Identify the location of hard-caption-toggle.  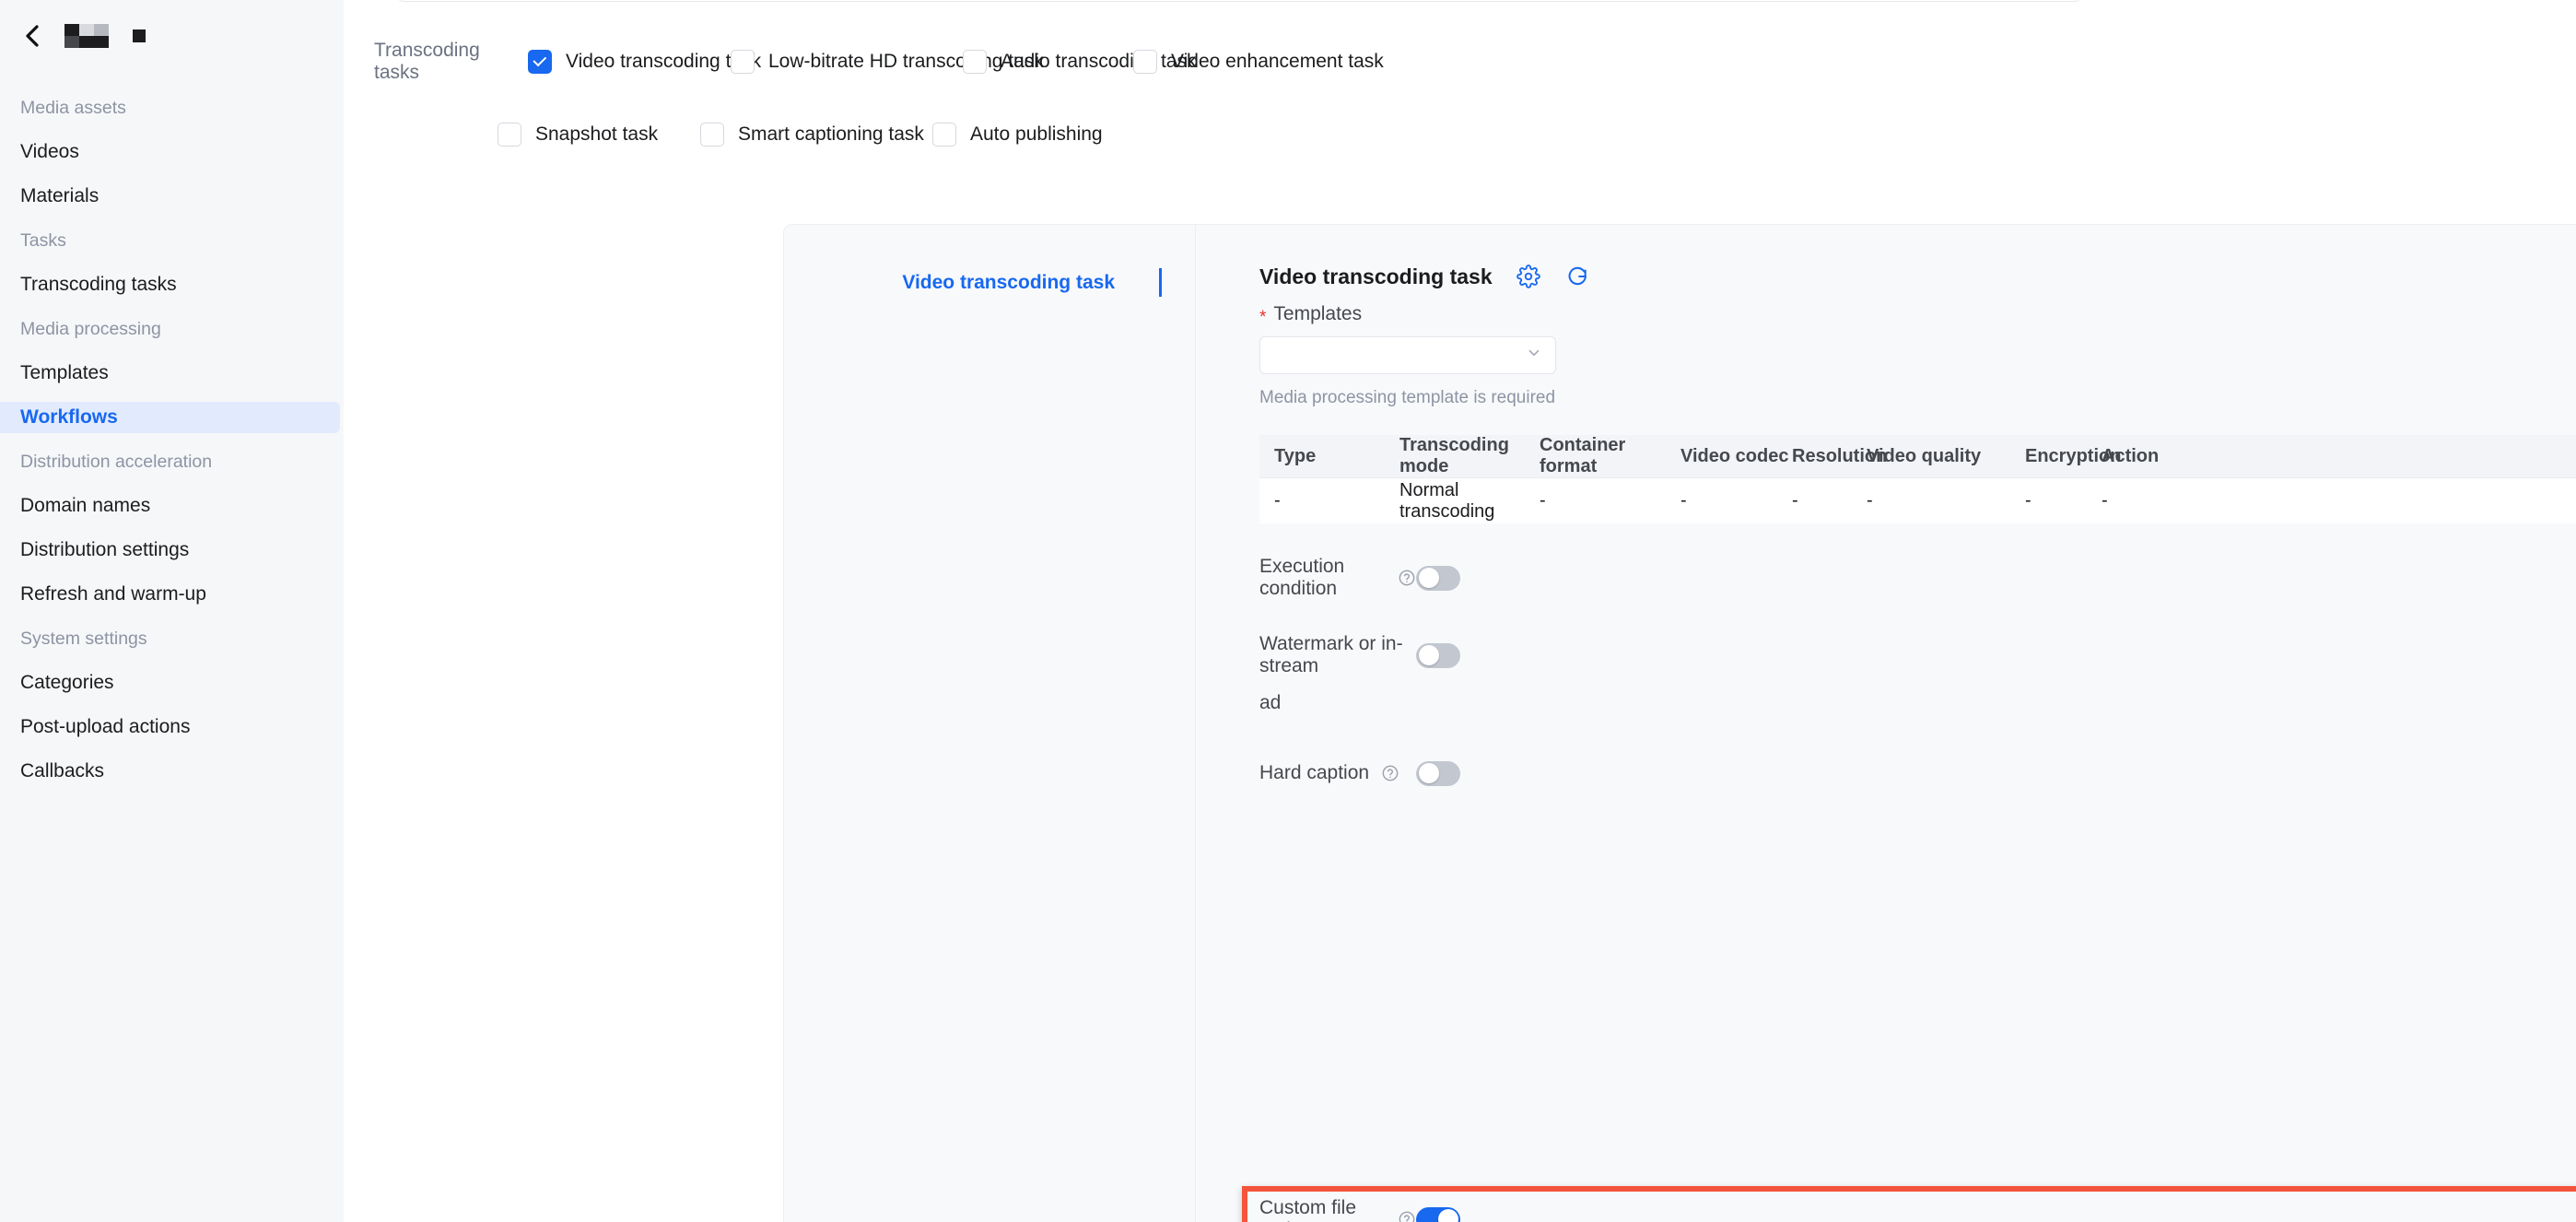
(1438, 773).